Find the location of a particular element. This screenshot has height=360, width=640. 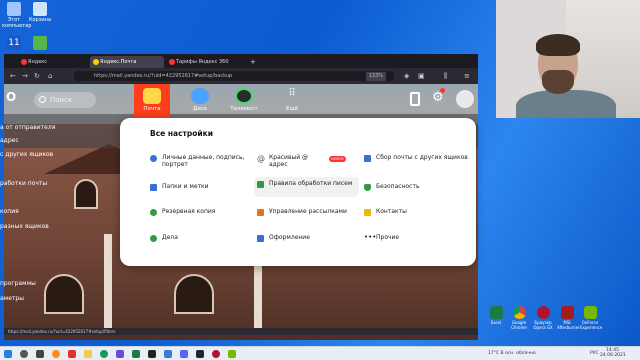

service-disk: Диск is located at coordinates (200, 101).